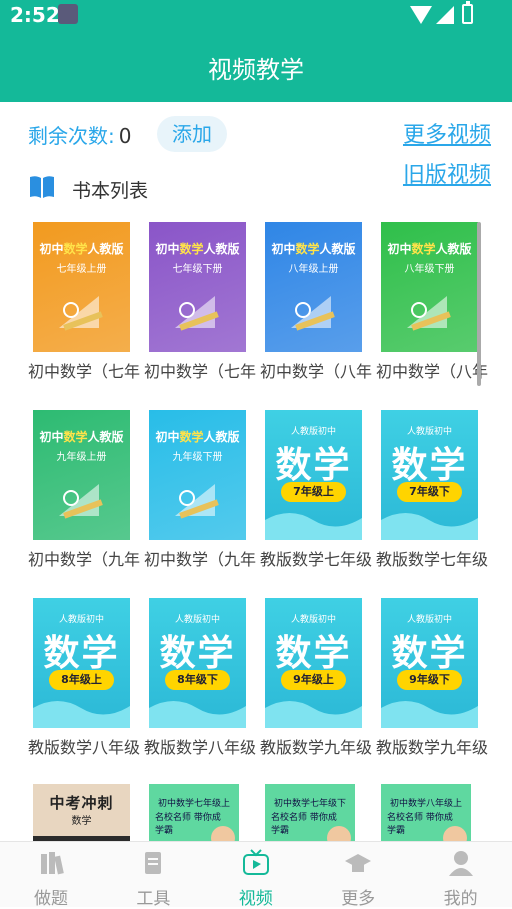 The height and width of the screenshot is (909, 512). I want to click on book-card: 人教版初中数学9年级下教版数学九年级下册, so click(432, 683).